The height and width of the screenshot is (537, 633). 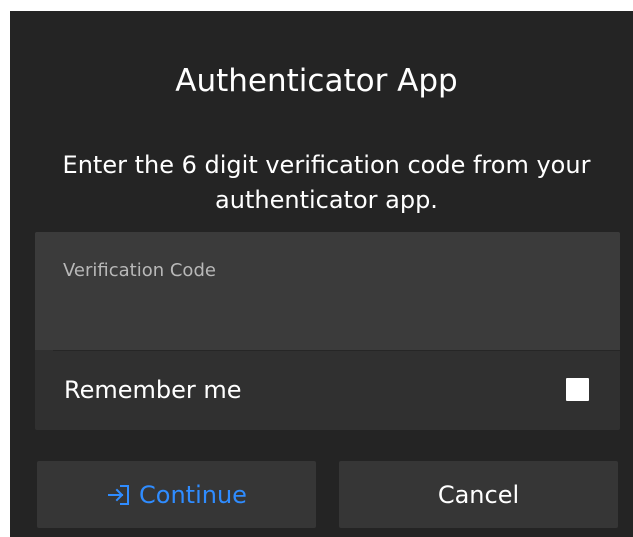 I want to click on verification-code-label: Verification Code, so click(x=139, y=270).